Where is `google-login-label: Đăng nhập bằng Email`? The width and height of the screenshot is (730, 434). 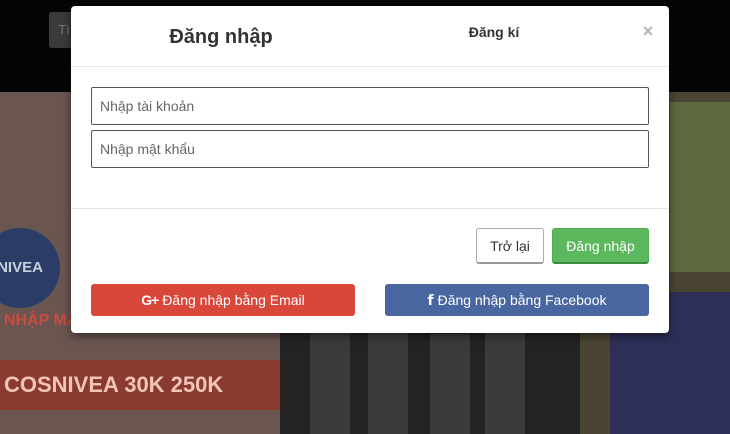 google-login-label: Đăng nhập bằng Email is located at coordinates (233, 300).